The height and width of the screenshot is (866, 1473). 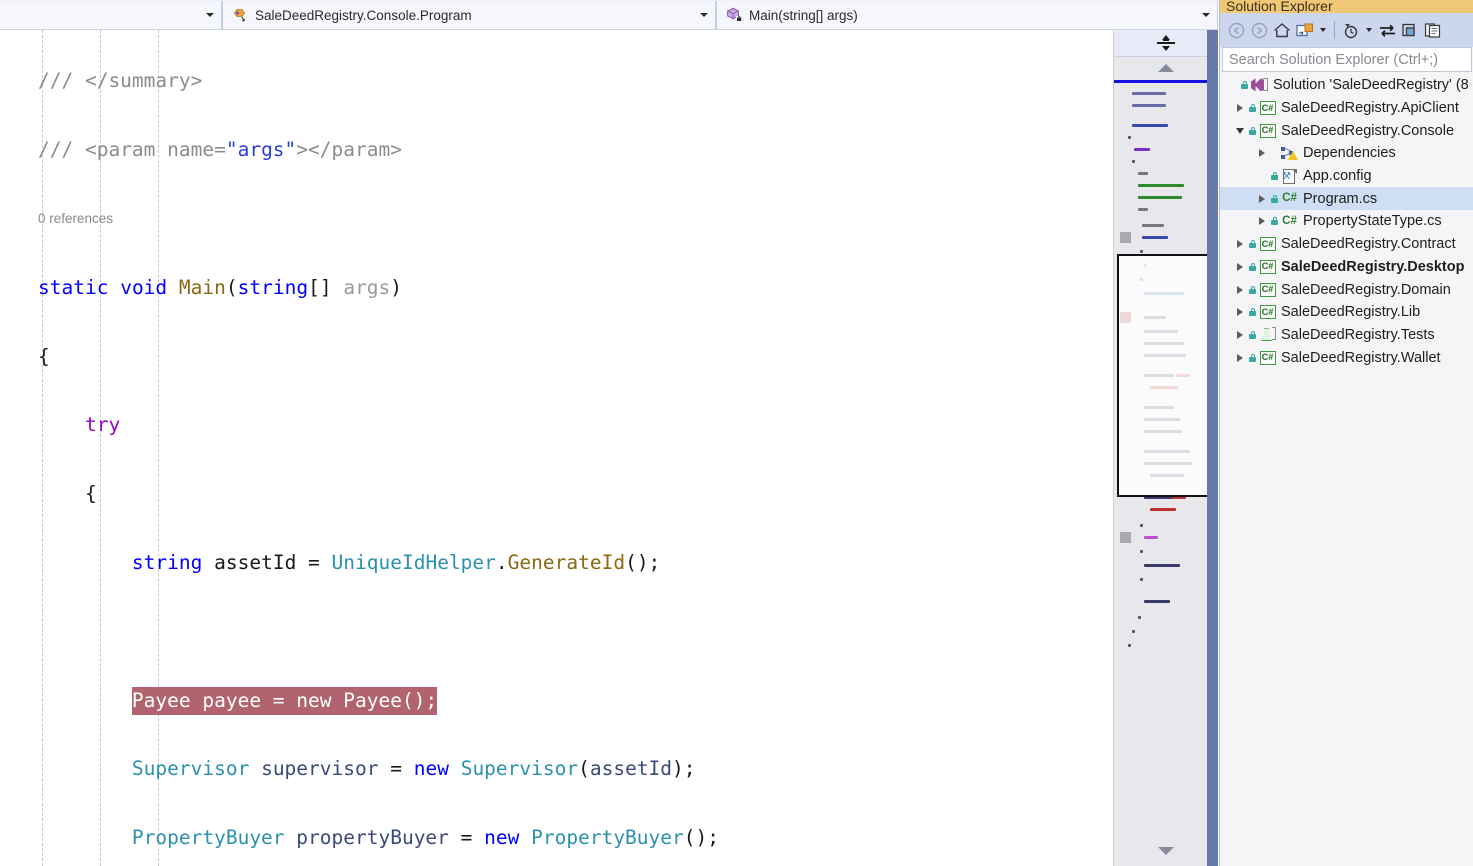 What do you see at coordinates (436, 288) in the screenshot?
I see `code-line: static void Main(string[] args)` at bounding box center [436, 288].